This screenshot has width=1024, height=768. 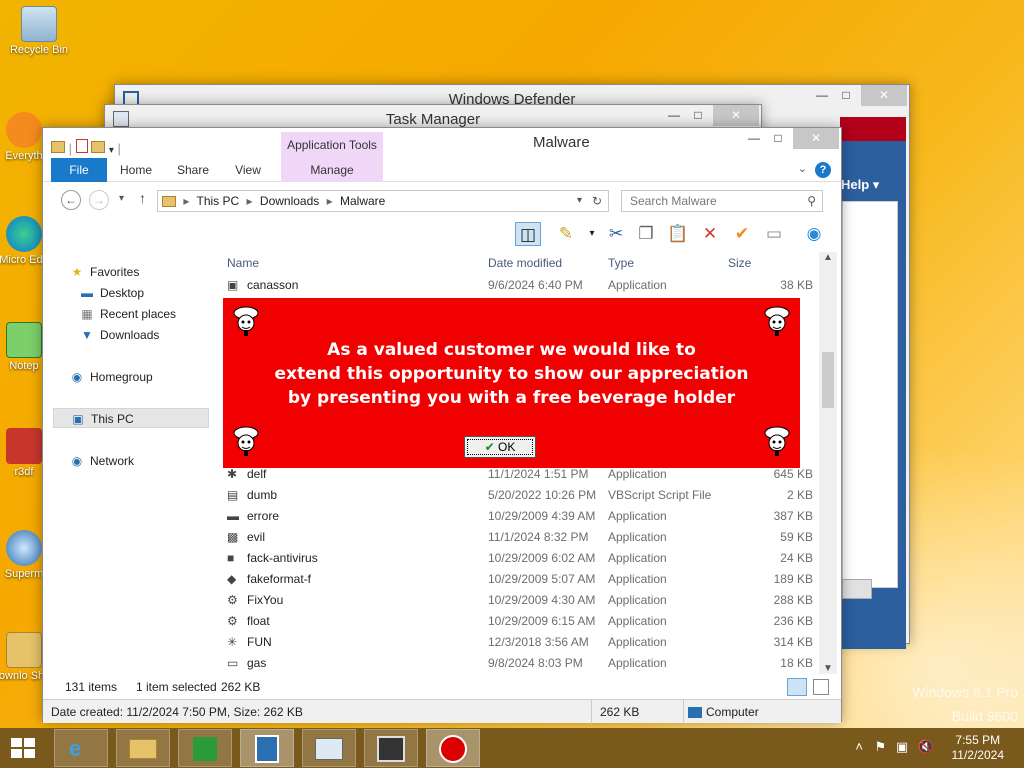 I want to click on breadcrumb-downloads: Downloads, so click(x=289, y=201).